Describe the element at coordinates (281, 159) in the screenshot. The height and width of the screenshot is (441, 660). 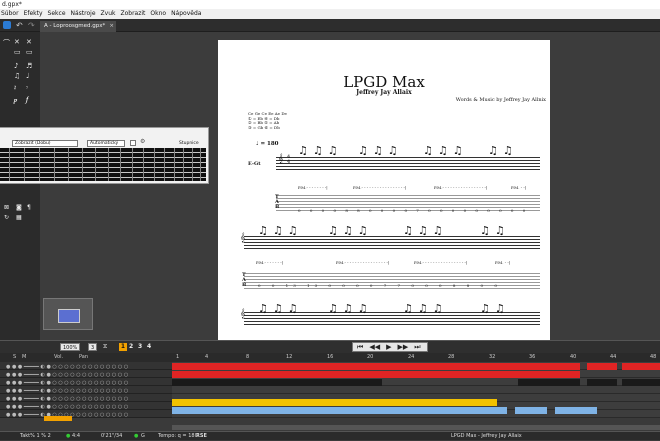
I see `clef-icon: 𝄞` at that location.